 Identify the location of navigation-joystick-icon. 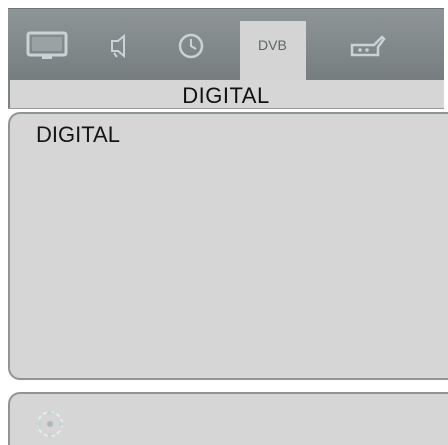
(50, 424).